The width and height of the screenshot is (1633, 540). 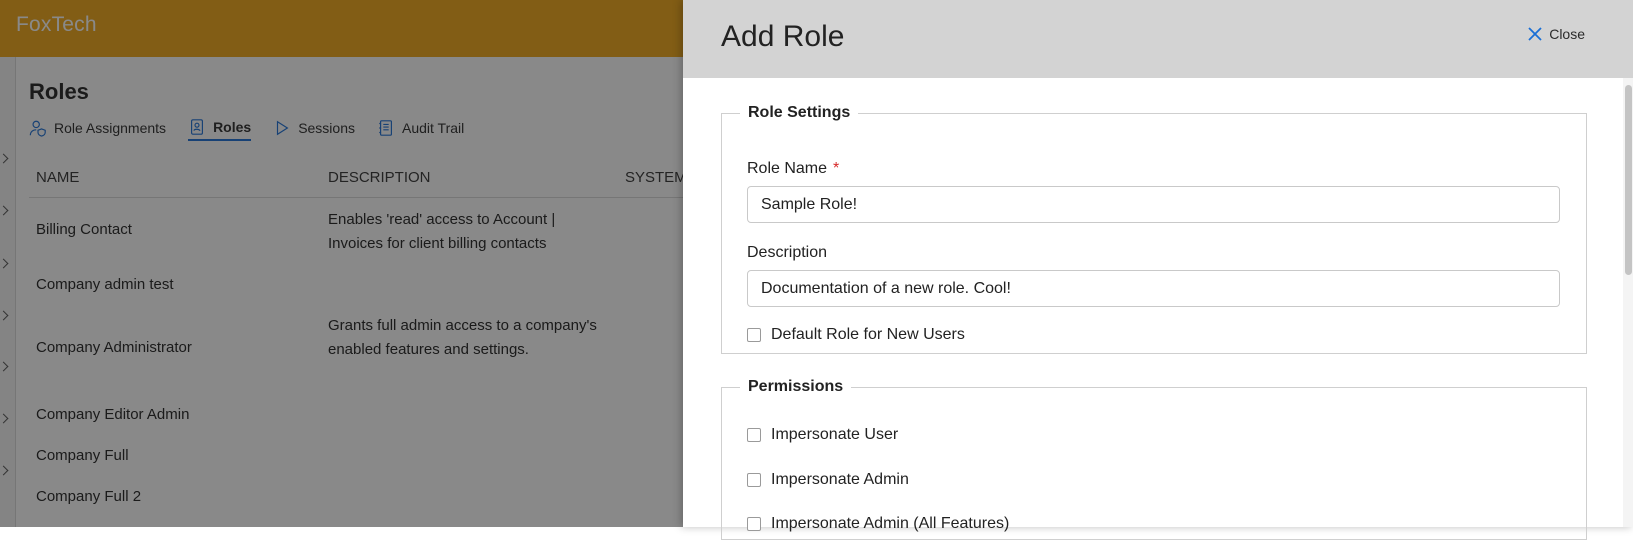 I want to click on description-input, so click(x=1153, y=288).